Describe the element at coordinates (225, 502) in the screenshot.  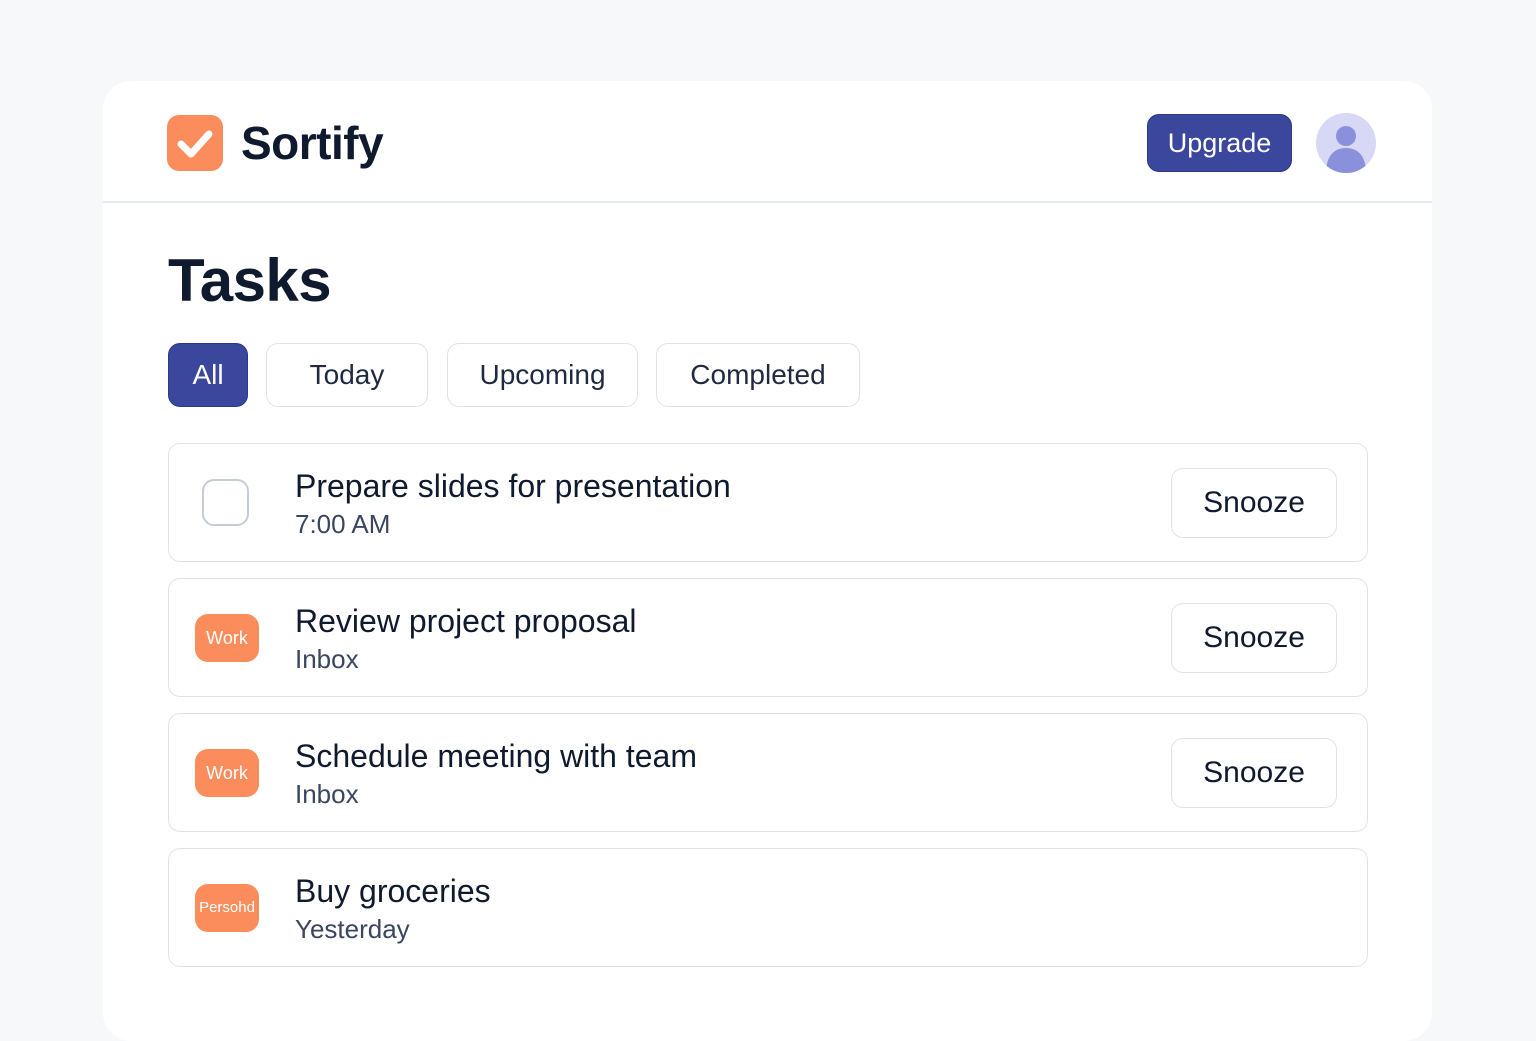
I see `task-checkbox` at that location.